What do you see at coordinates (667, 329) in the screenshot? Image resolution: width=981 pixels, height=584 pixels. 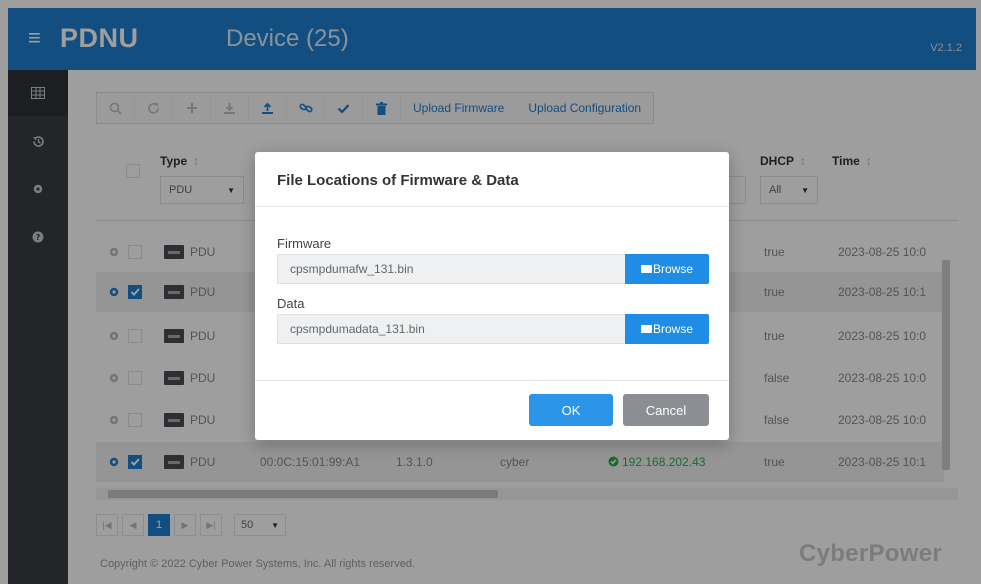 I see `data-browse-button: Browse` at bounding box center [667, 329].